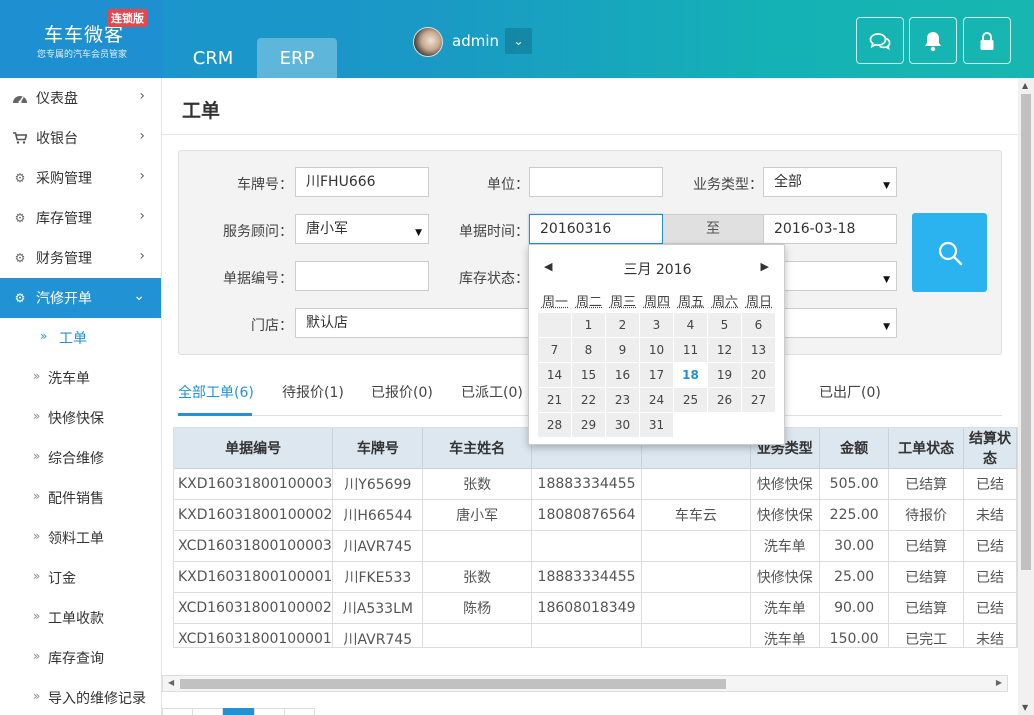  What do you see at coordinates (989, 448) in the screenshot?
I see `col-settle-status: 结算状态` at bounding box center [989, 448].